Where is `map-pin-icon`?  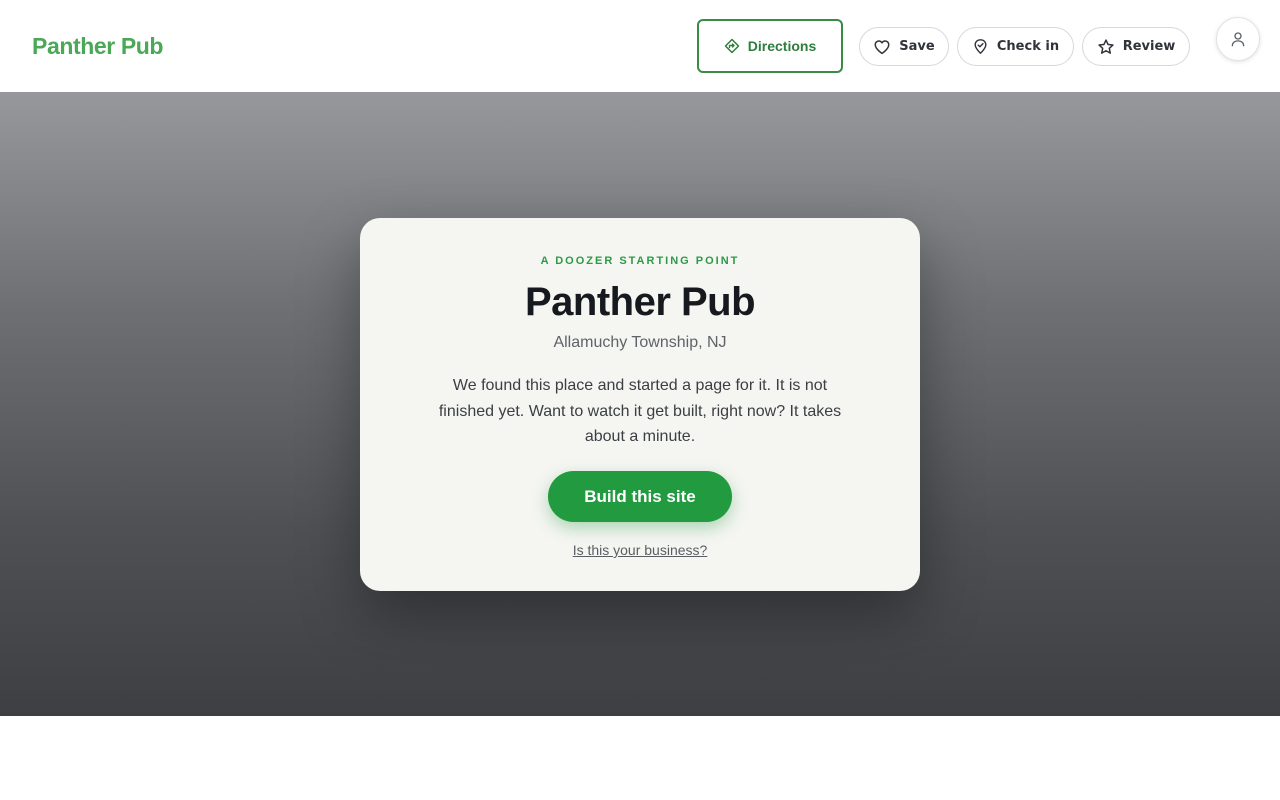 map-pin-icon is located at coordinates (980, 46).